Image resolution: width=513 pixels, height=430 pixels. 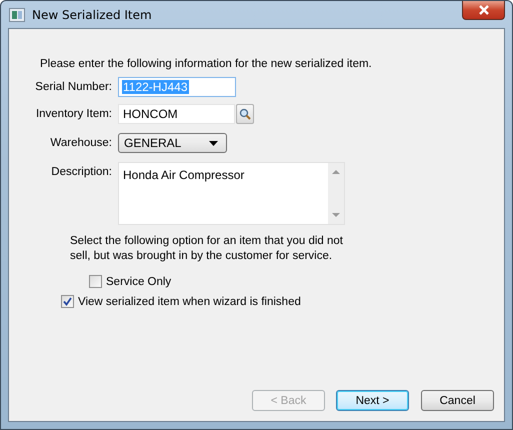 I want to click on wizard-button: < Back, so click(x=288, y=400).